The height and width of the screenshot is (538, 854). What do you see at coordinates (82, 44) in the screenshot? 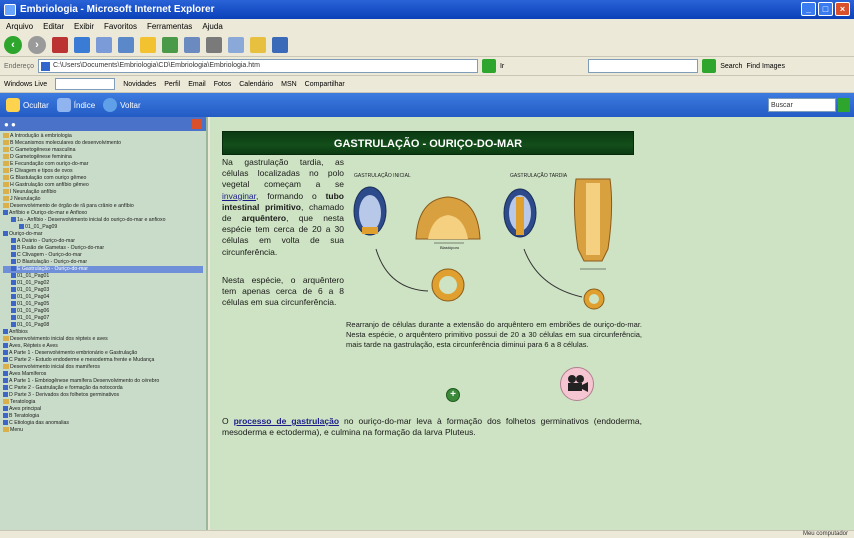
I see `refresh-icon` at bounding box center [82, 44].